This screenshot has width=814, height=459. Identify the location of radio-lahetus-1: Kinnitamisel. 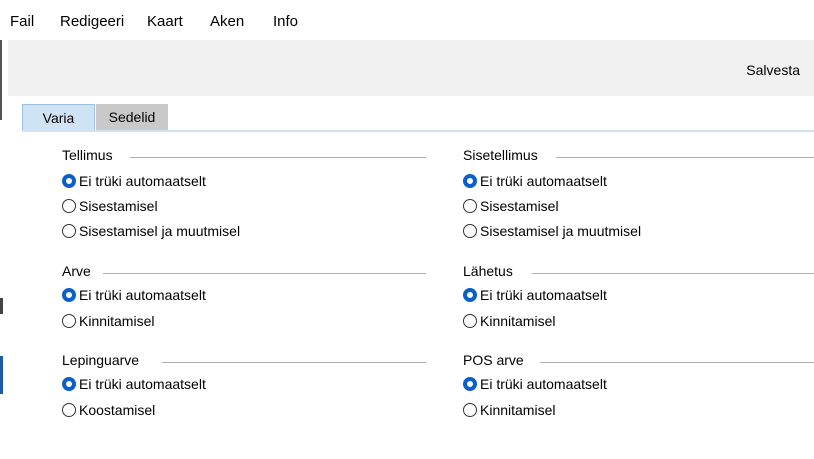
(509, 321).